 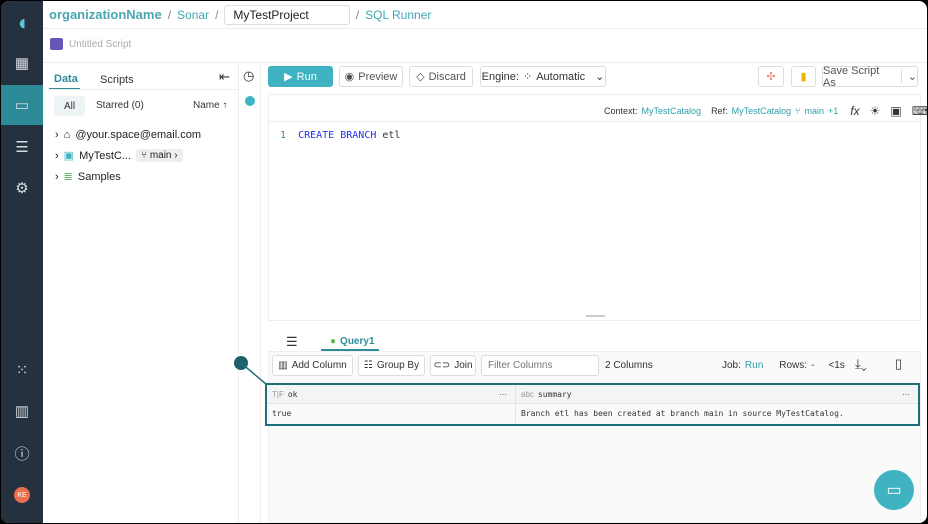 What do you see at coordinates (100, 44) in the screenshot?
I see `script-title: Untitled Script` at bounding box center [100, 44].